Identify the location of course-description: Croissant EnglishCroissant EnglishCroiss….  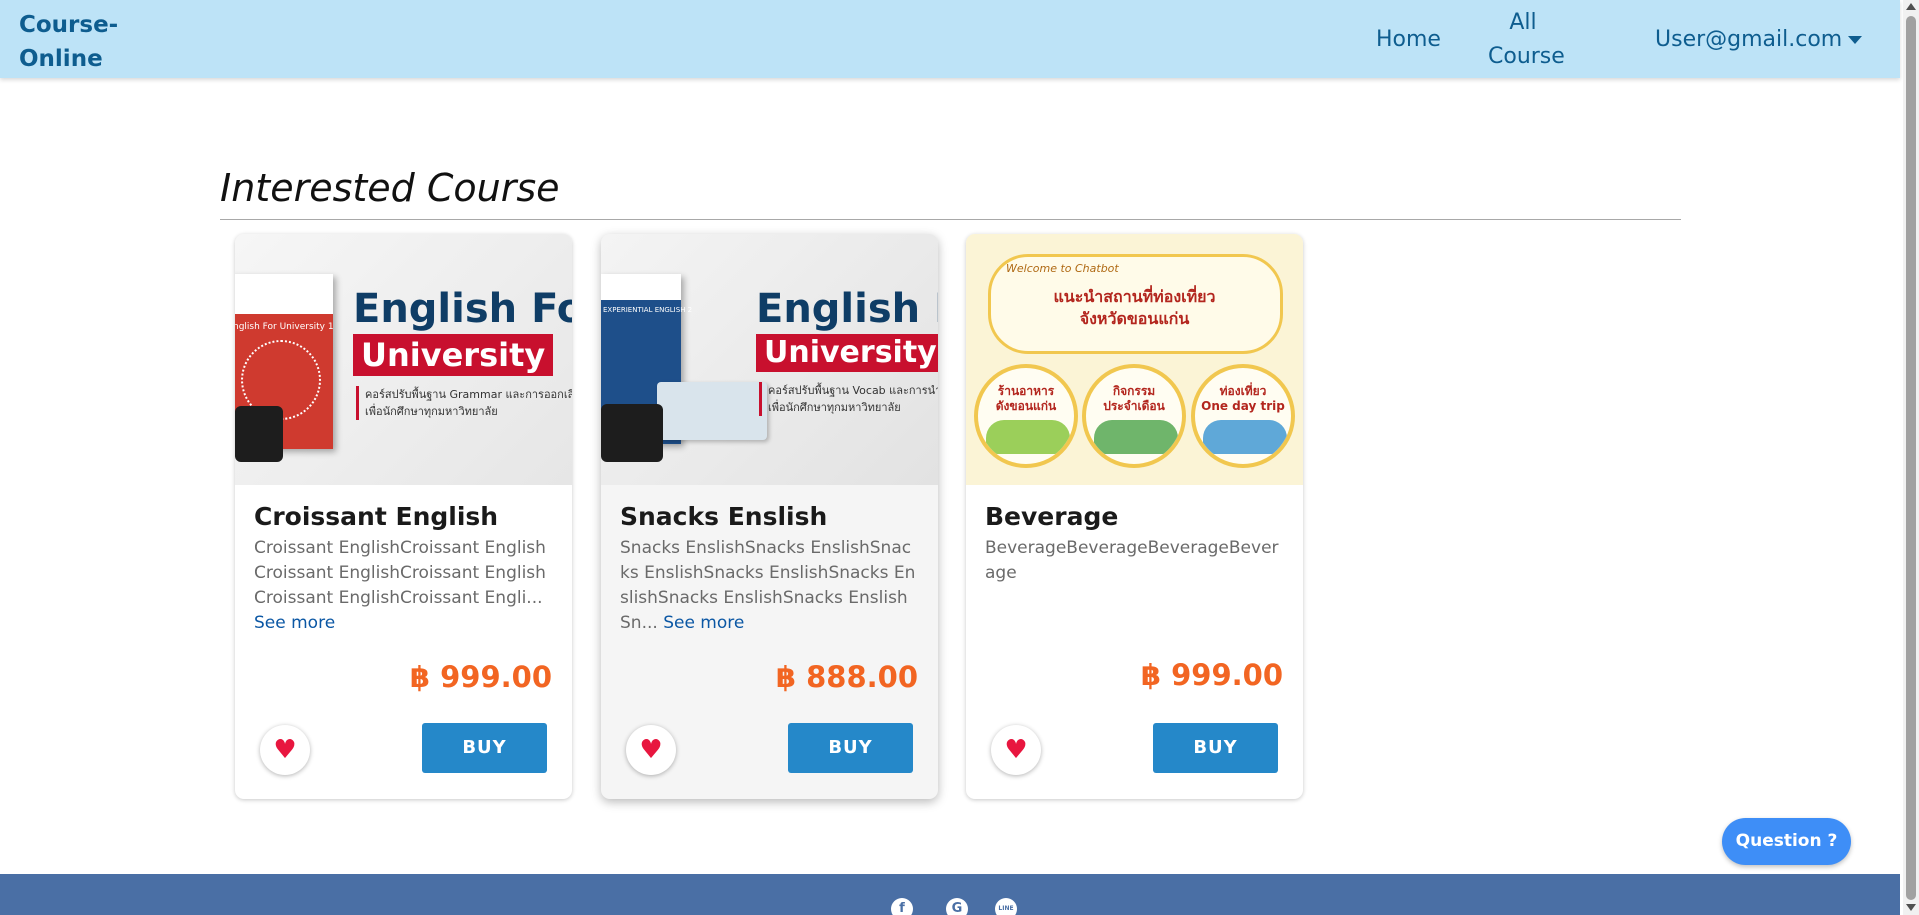
(400, 585).